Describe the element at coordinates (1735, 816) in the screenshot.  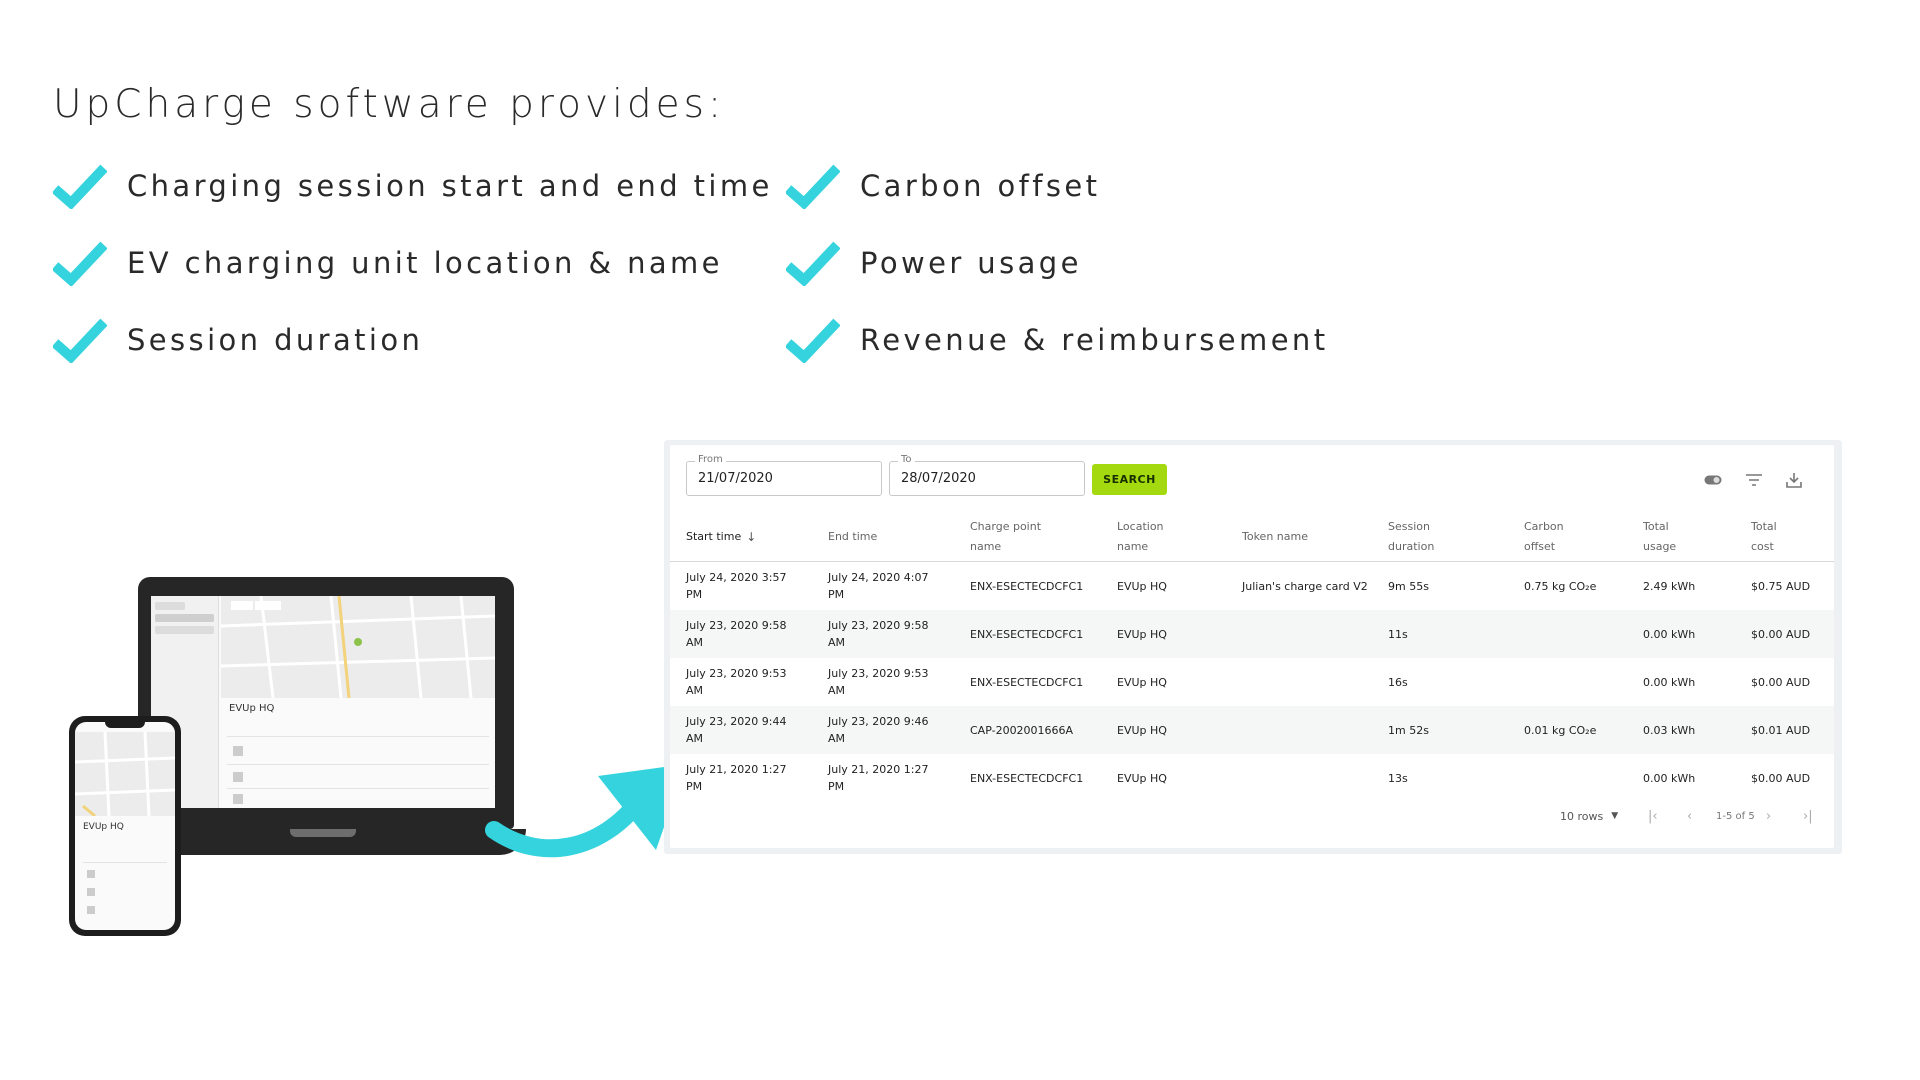
I see `page-range: 1-5 of 5` at that location.